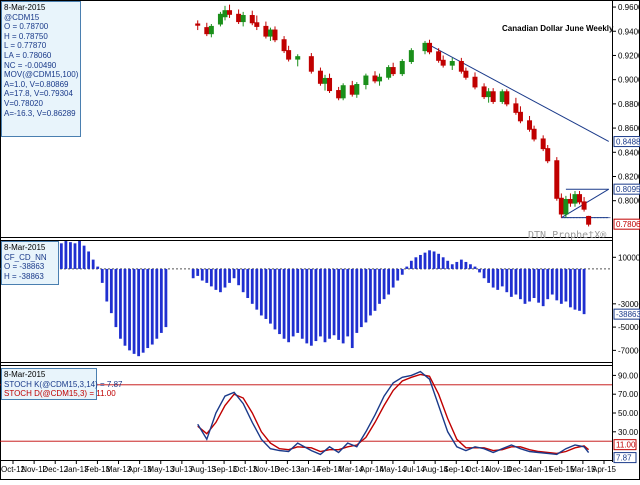 The height and width of the screenshot is (485, 640). Describe the element at coordinates (30, 65) in the screenshot. I see `price-legend-line: NC = -0.00490` at that location.